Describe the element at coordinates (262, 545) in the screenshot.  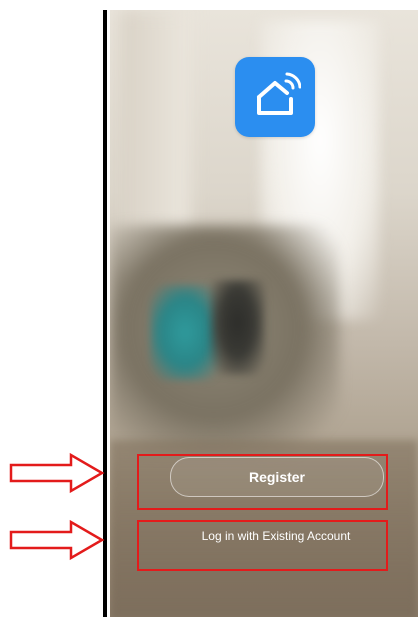
I see `login-highlight-box` at that location.